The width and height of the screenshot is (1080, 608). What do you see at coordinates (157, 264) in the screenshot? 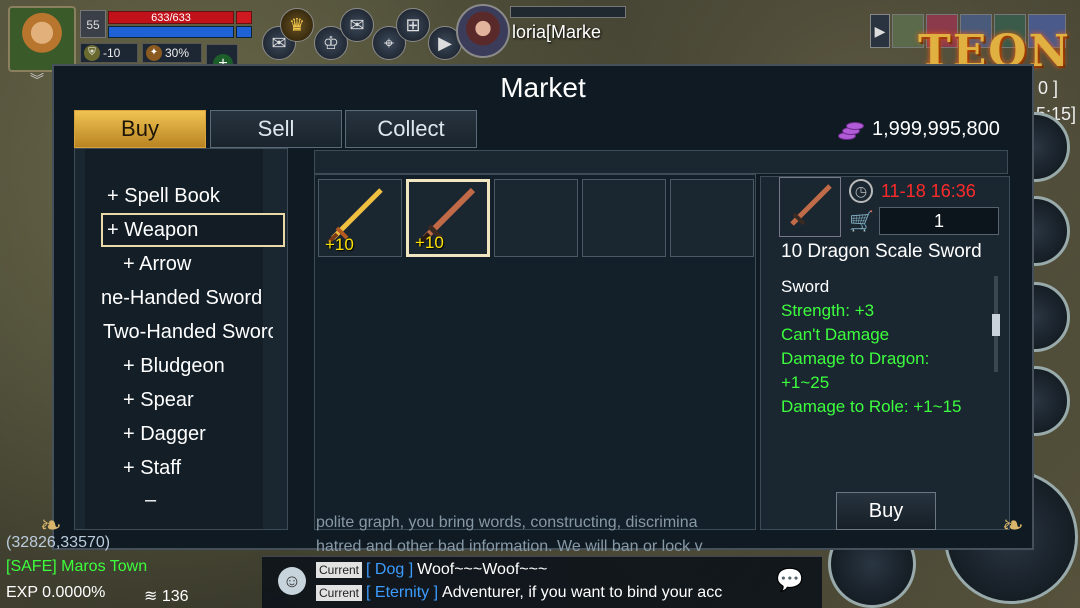
I see `category-arrow: + Arrow` at bounding box center [157, 264].